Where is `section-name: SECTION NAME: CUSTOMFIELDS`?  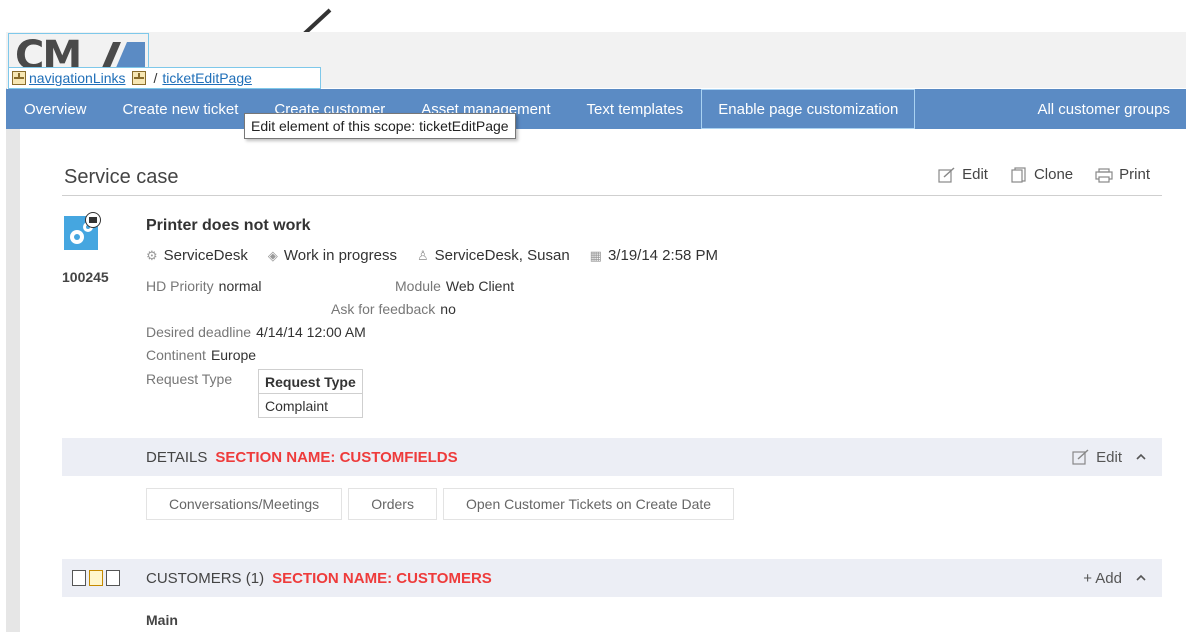
section-name: SECTION NAME: CUSTOMFIELDS is located at coordinates (336, 457).